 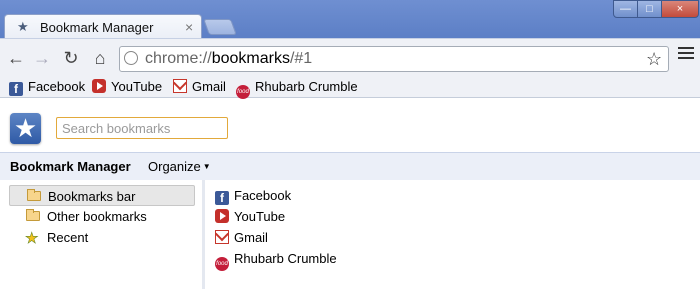 I want to click on search-input, so click(x=142, y=128).